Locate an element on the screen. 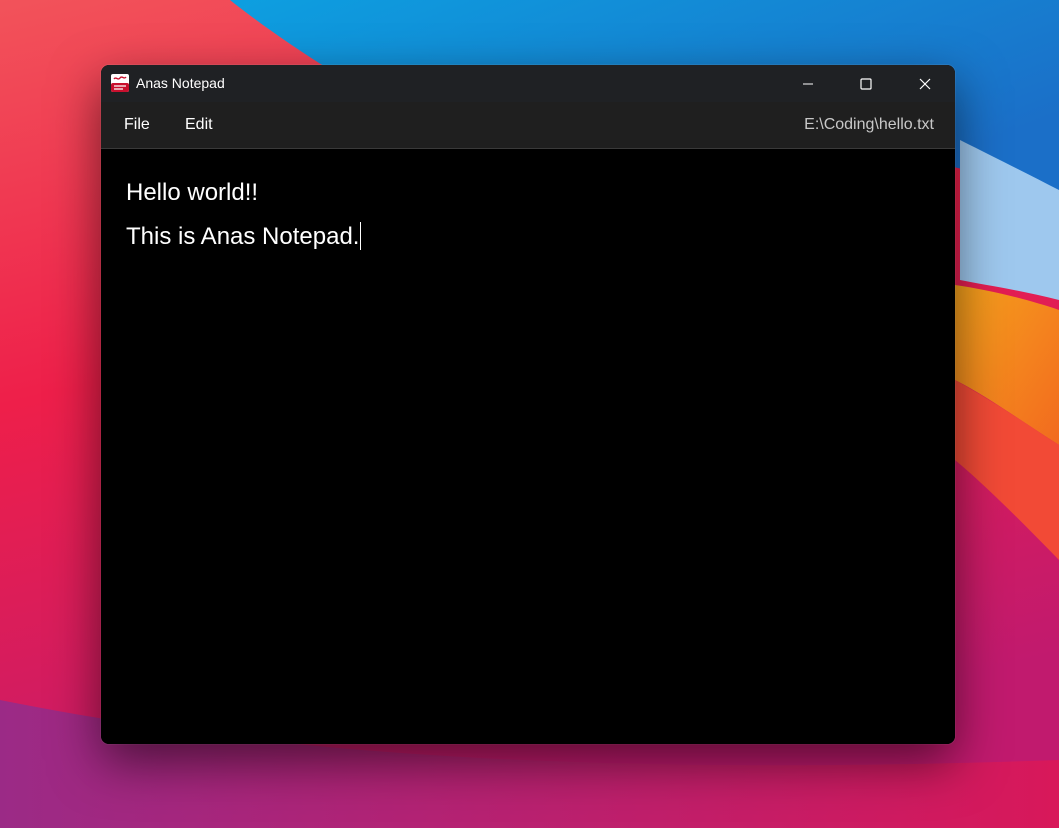 This screenshot has height=828, width=1059. editor-line: This is Anas Notepad. is located at coordinates (244, 236).